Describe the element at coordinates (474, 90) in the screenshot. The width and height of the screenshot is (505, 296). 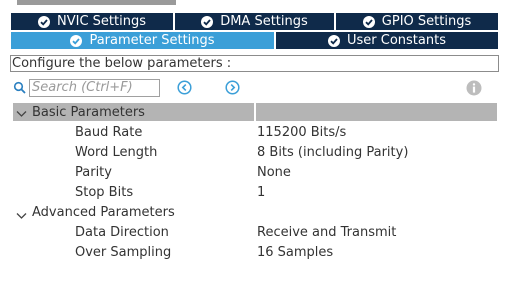
I see `info-icon` at that location.